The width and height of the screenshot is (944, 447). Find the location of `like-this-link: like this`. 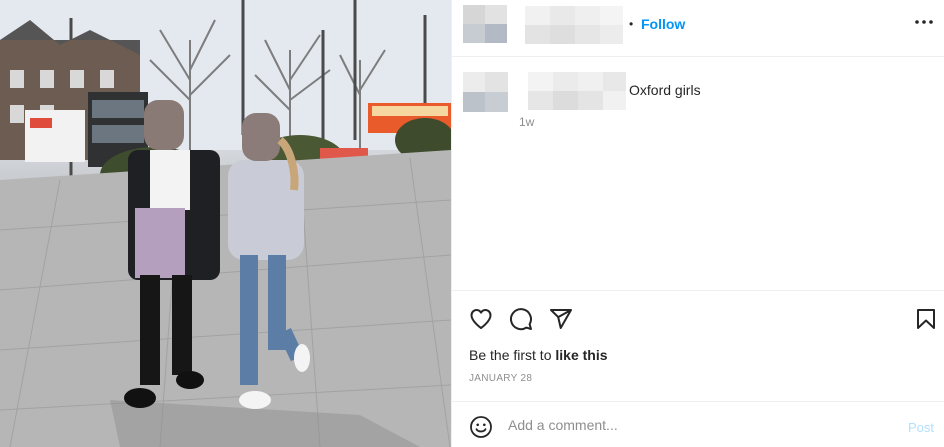

like-this-link: like this is located at coordinates (581, 355).